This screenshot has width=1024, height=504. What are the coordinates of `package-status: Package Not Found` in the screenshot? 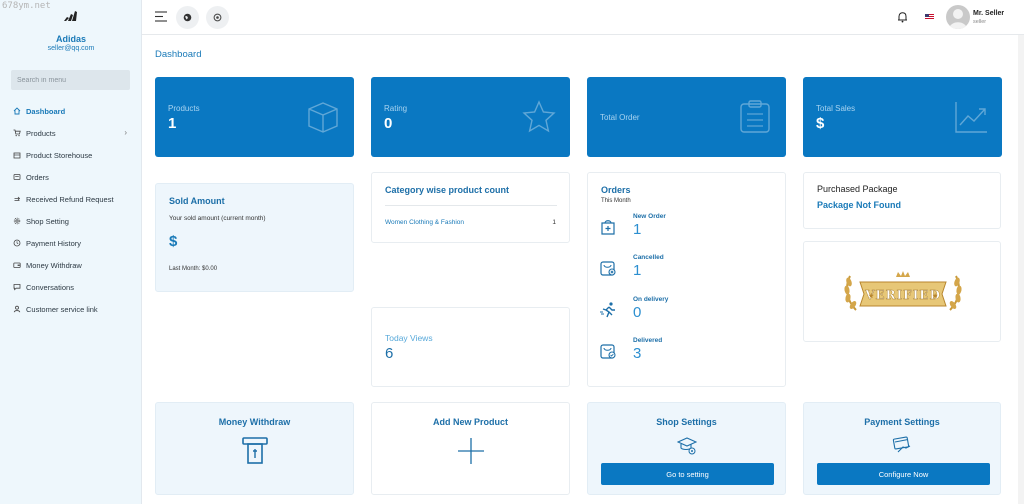 It's located at (859, 205).